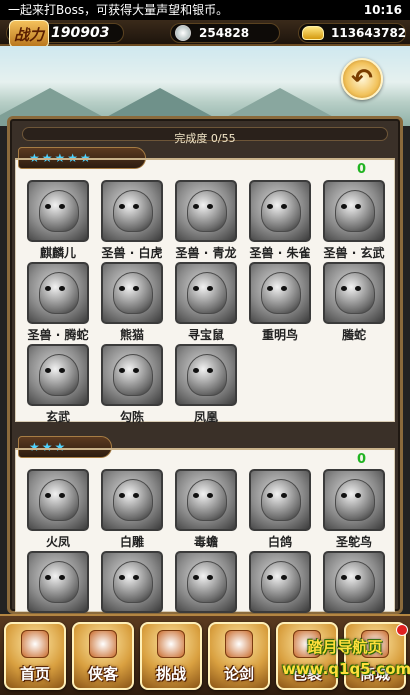  Describe the element at coordinates (239, 656) in the screenshot. I see `nav-arena-button: 论剑` at that location.